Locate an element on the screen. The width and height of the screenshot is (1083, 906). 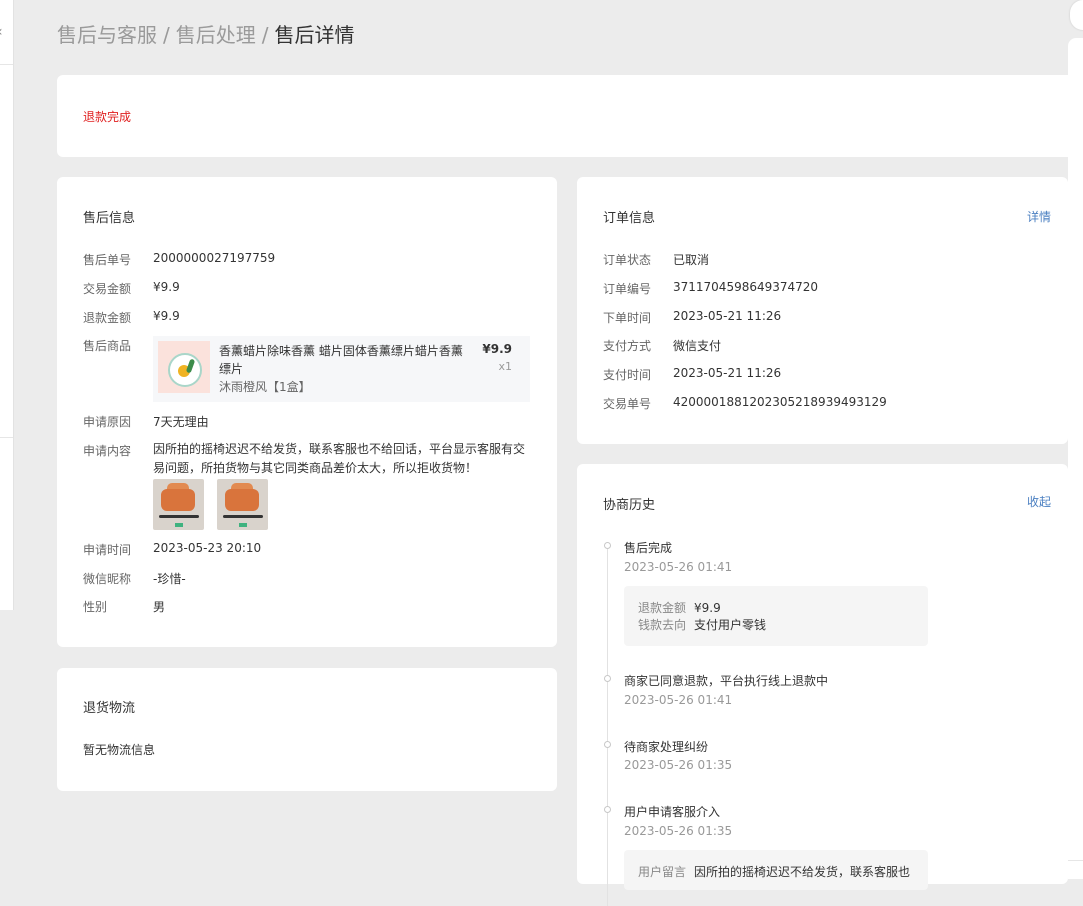
field-label: 退款金额 is located at coordinates (107, 318).